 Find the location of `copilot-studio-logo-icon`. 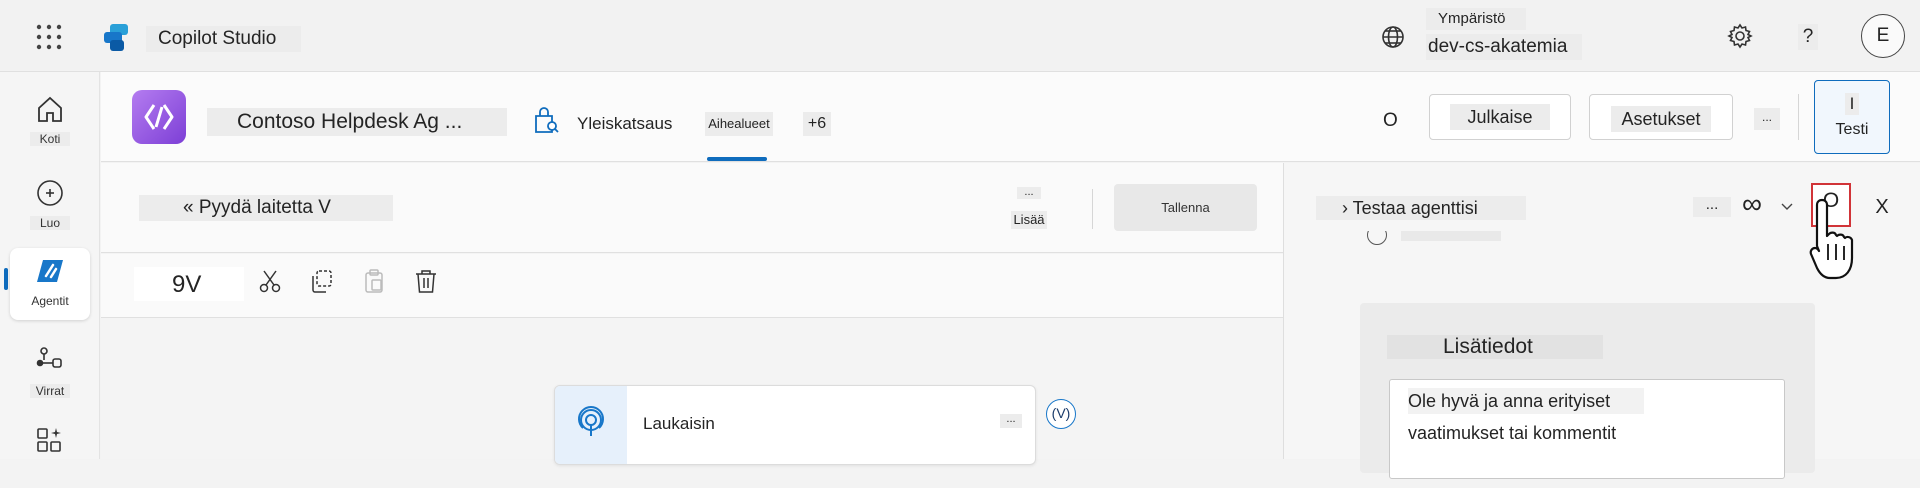

copilot-studio-logo-icon is located at coordinates (117, 38).